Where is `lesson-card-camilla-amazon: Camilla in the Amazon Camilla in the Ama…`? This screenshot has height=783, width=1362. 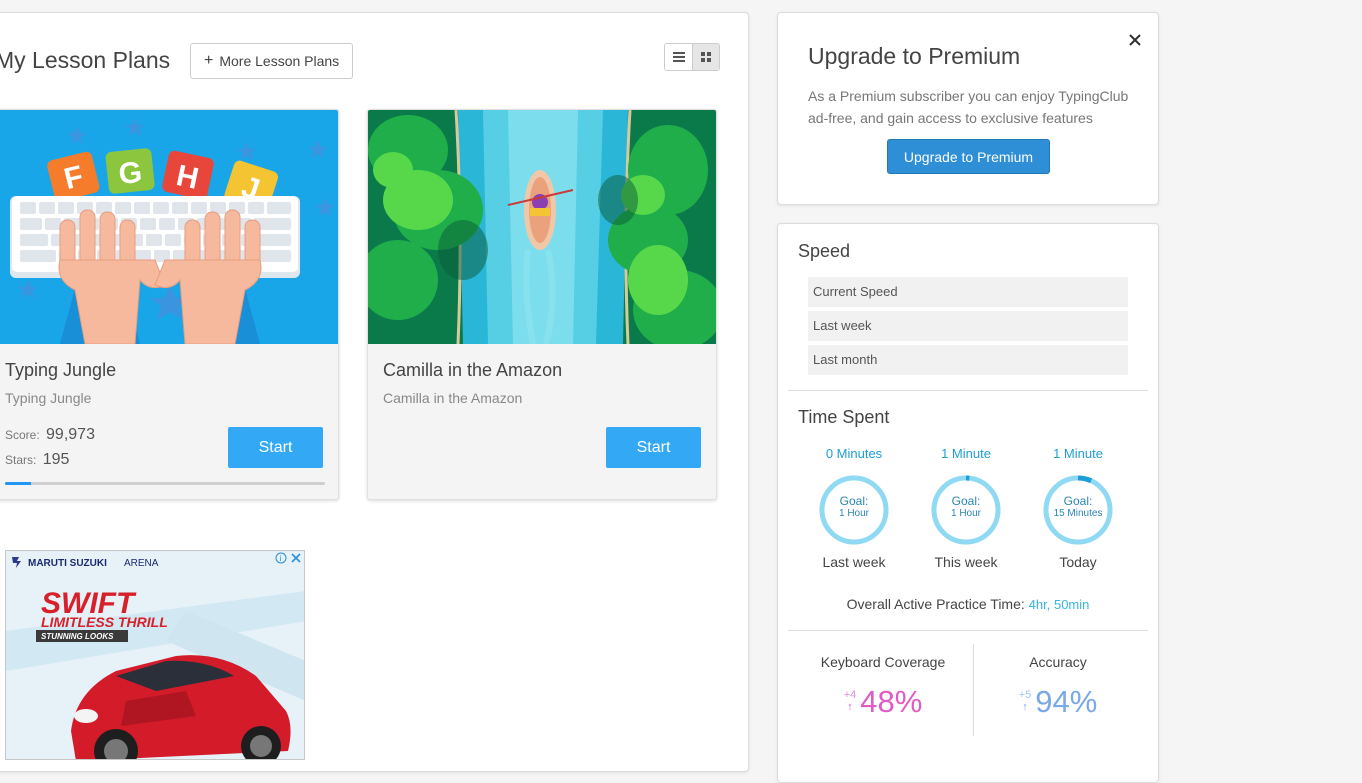 lesson-card-camilla-amazon: Camilla in the Amazon Camilla in the Ama… is located at coordinates (542, 304).